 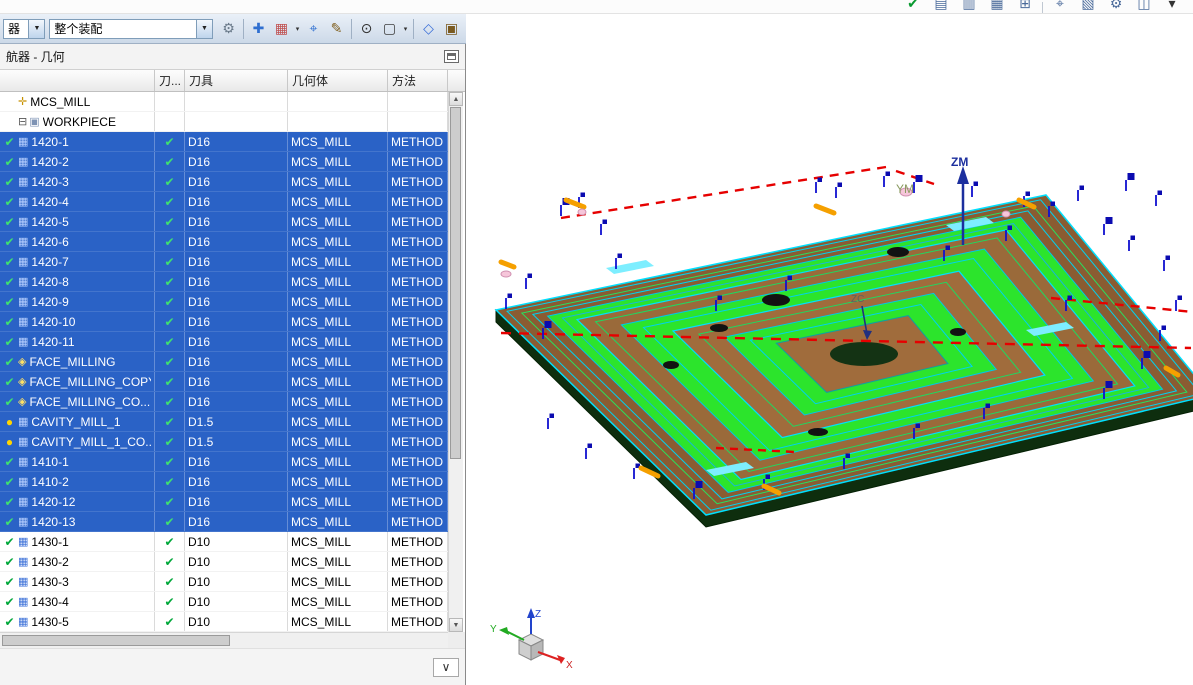 I want to click on table-row: ✔ ▦ 1430-4 ✔ D10 MCS_MILL METHOD, so click(x=224, y=602).